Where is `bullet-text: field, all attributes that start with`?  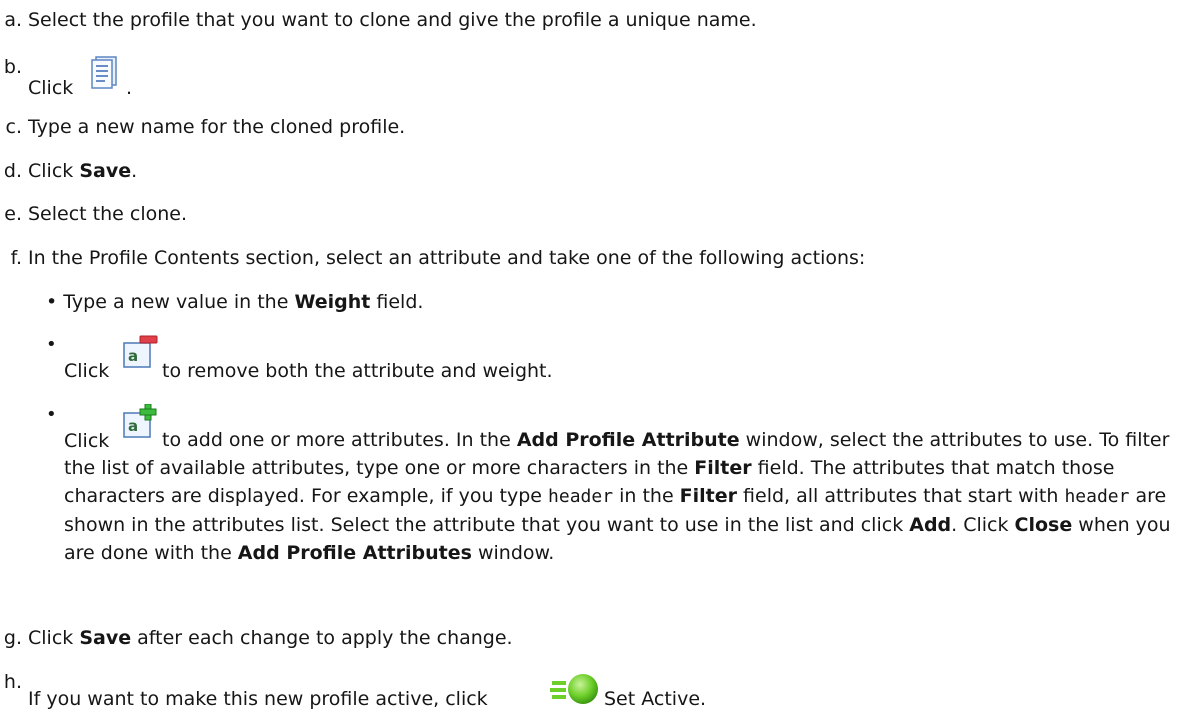 bullet-text: field, all attributes that start with is located at coordinates (901, 496).